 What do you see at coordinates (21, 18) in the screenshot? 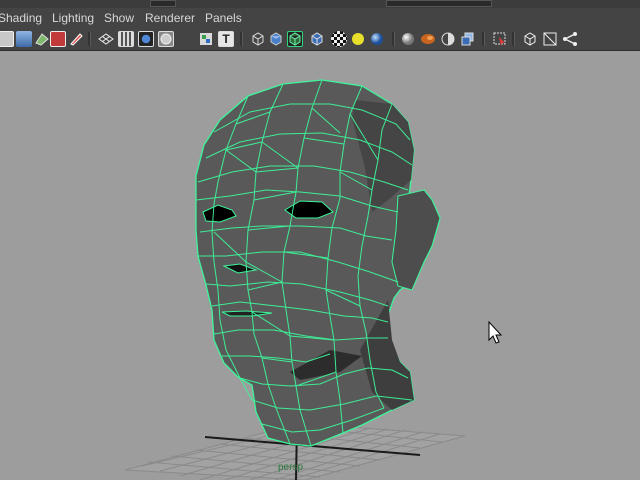
I see `menu-shading: Shading` at bounding box center [21, 18].